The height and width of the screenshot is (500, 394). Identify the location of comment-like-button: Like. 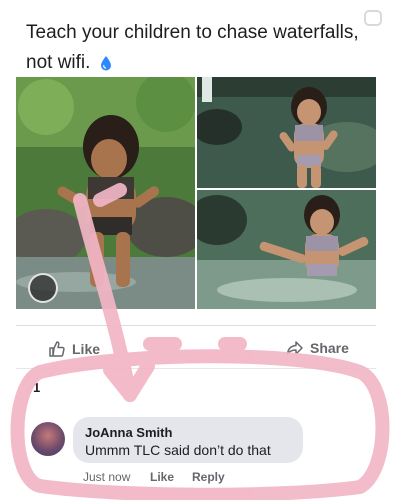
(162, 477).